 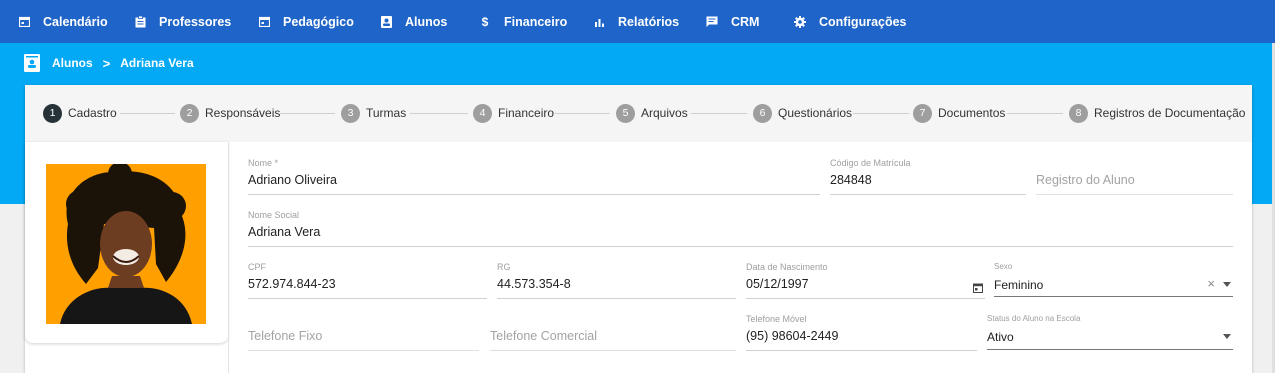 What do you see at coordinates (863, 21) in the screenshot?
I see `nav-label: Configurações` at bounding box center [863, 21].